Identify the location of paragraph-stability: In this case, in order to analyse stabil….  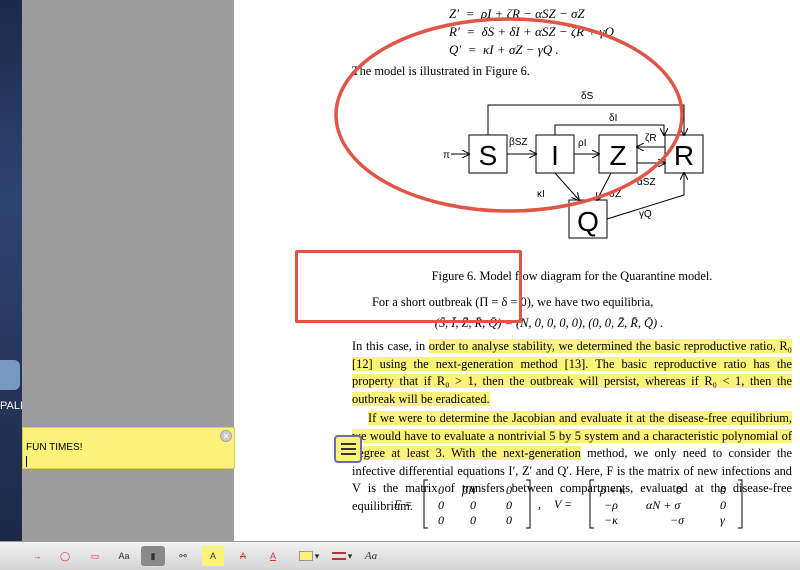
(572, 373).